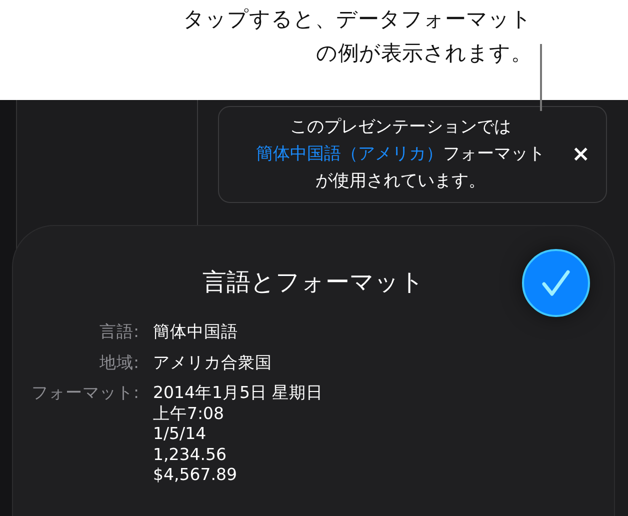 This screenshot has width=628, height=516. I want to click on format-link: 簡体中国語（アメリカ）, so click(349, 154).